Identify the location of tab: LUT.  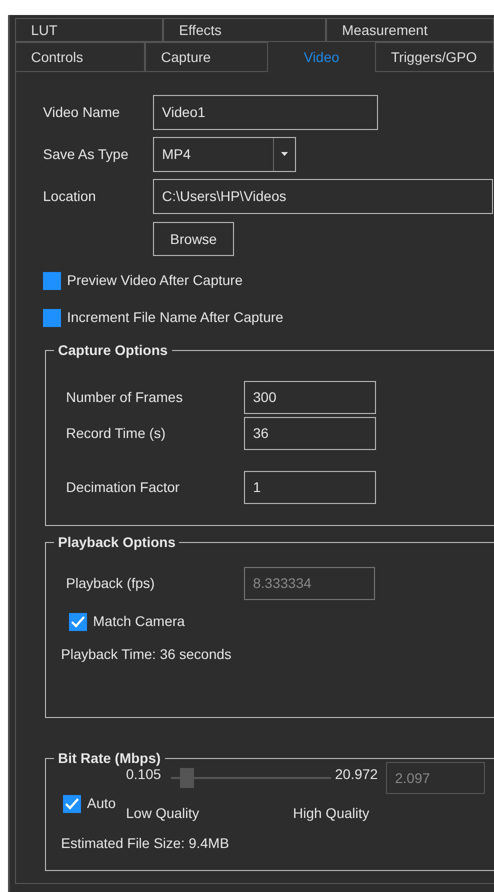
(89, 30).